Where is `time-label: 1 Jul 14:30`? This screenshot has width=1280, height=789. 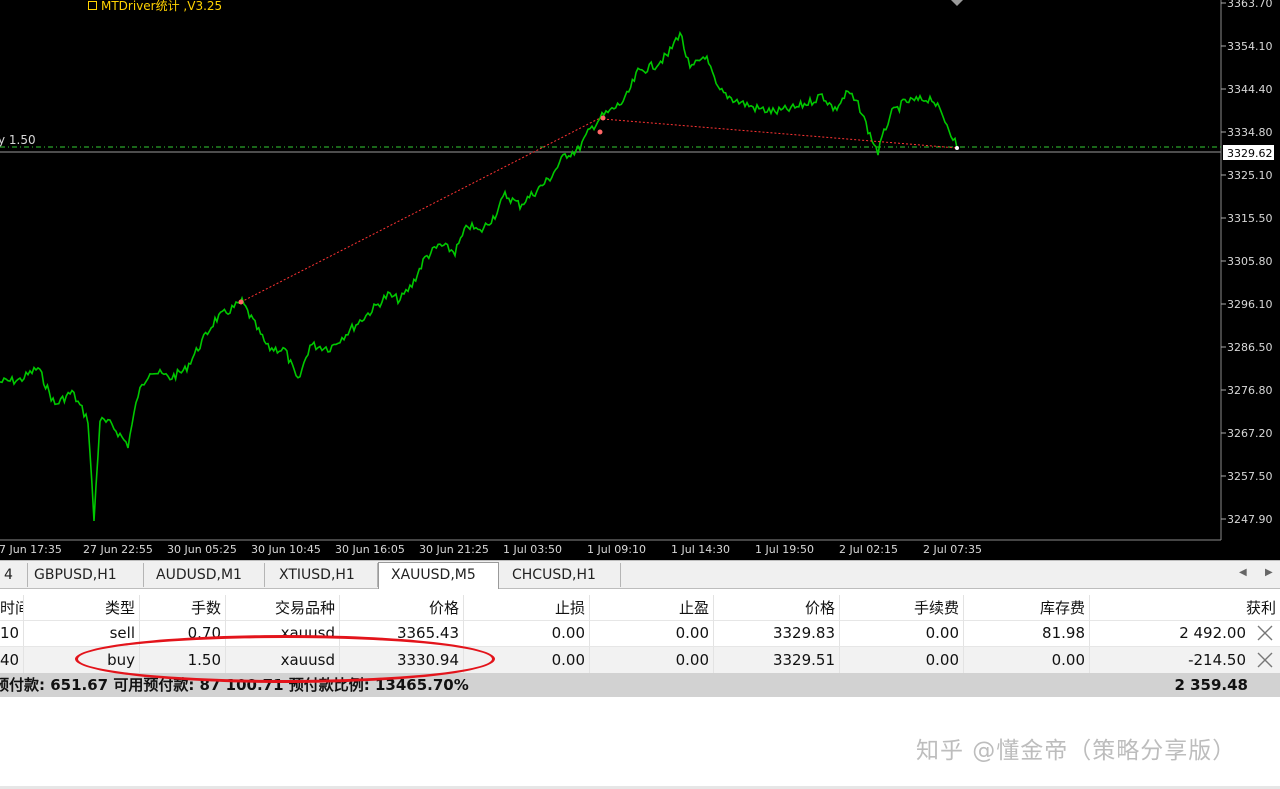 time-label: 1 Jul 14:30 is located at coordinates (700, 549).